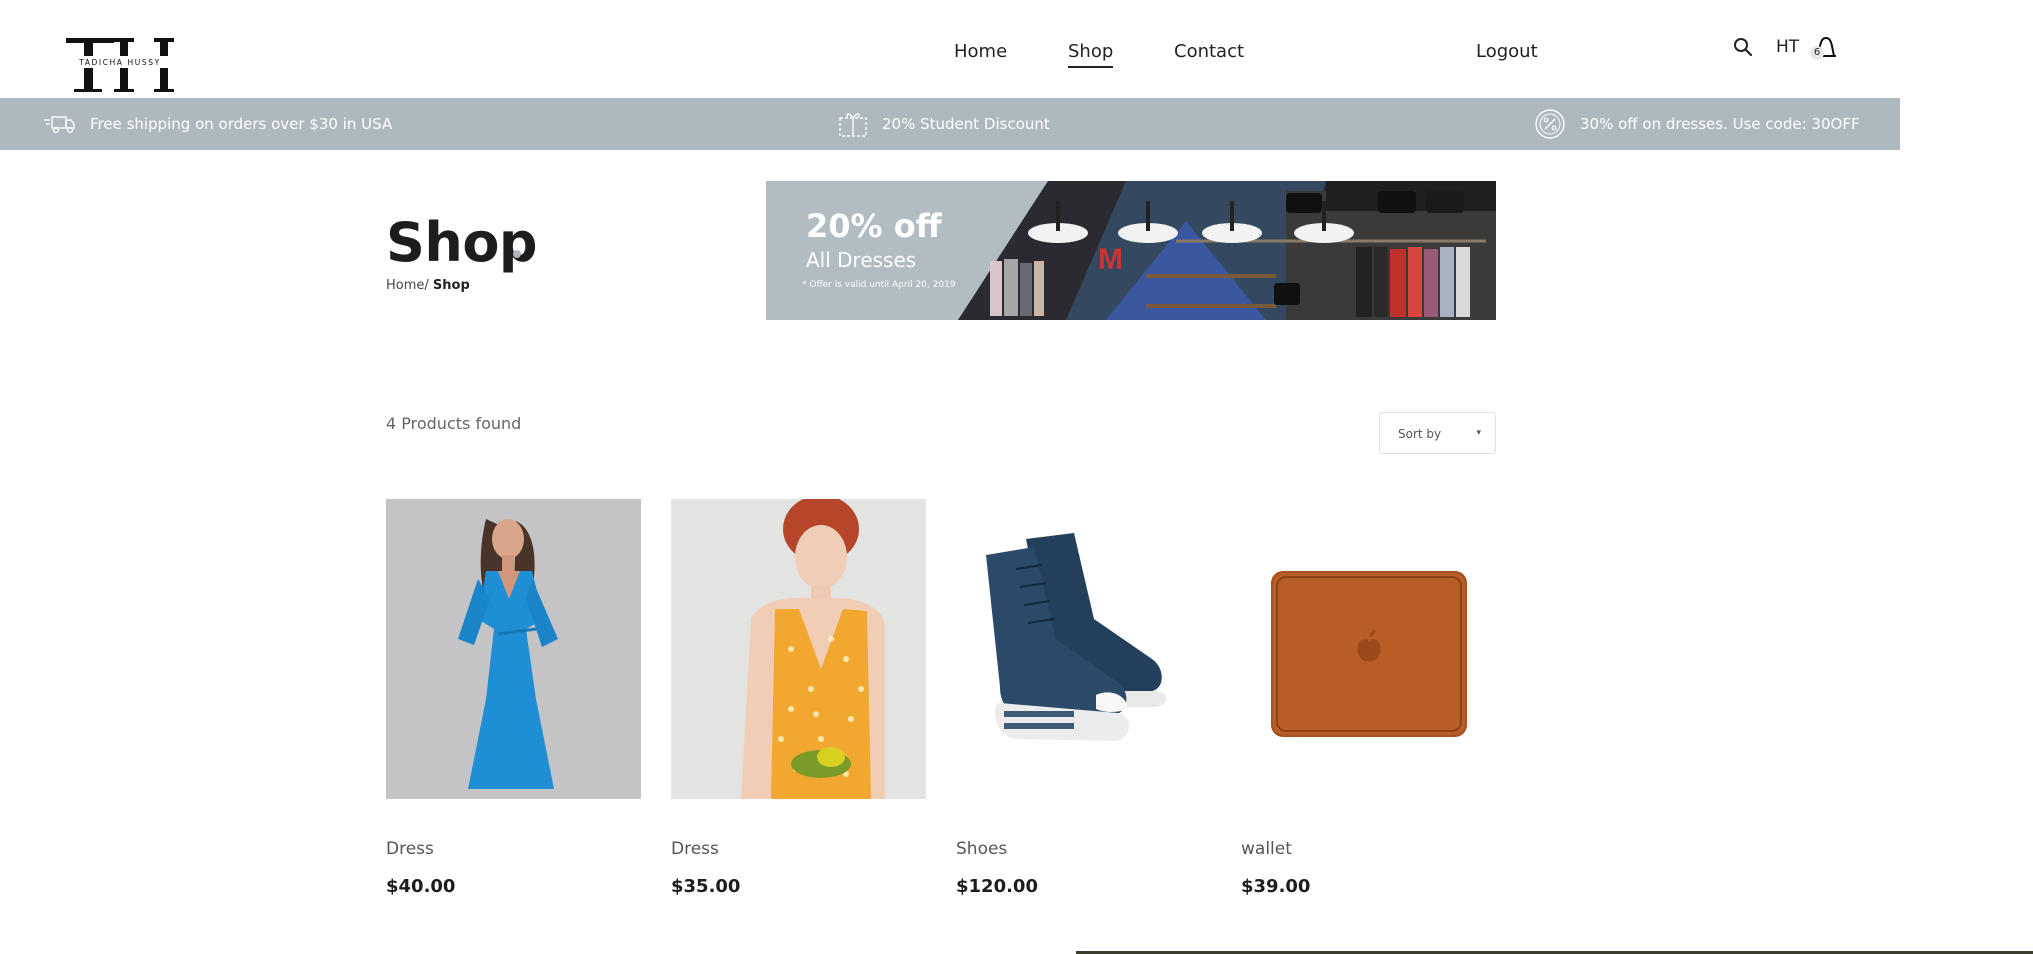 The width and height of the screenshot is (2033, 954). I want to click on product-image-wallet, so click(1368, 649).